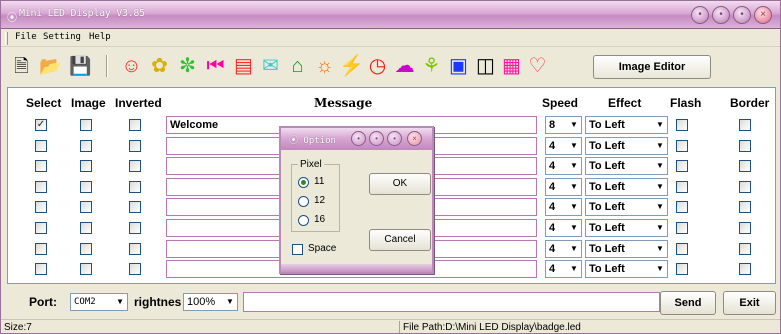 The height and width of the screenshot is (334, 781). What do you see at coordinates (400, 240) in the screenshot?
I see `cancel-button: Cancel` at bounding box center [400, 240].